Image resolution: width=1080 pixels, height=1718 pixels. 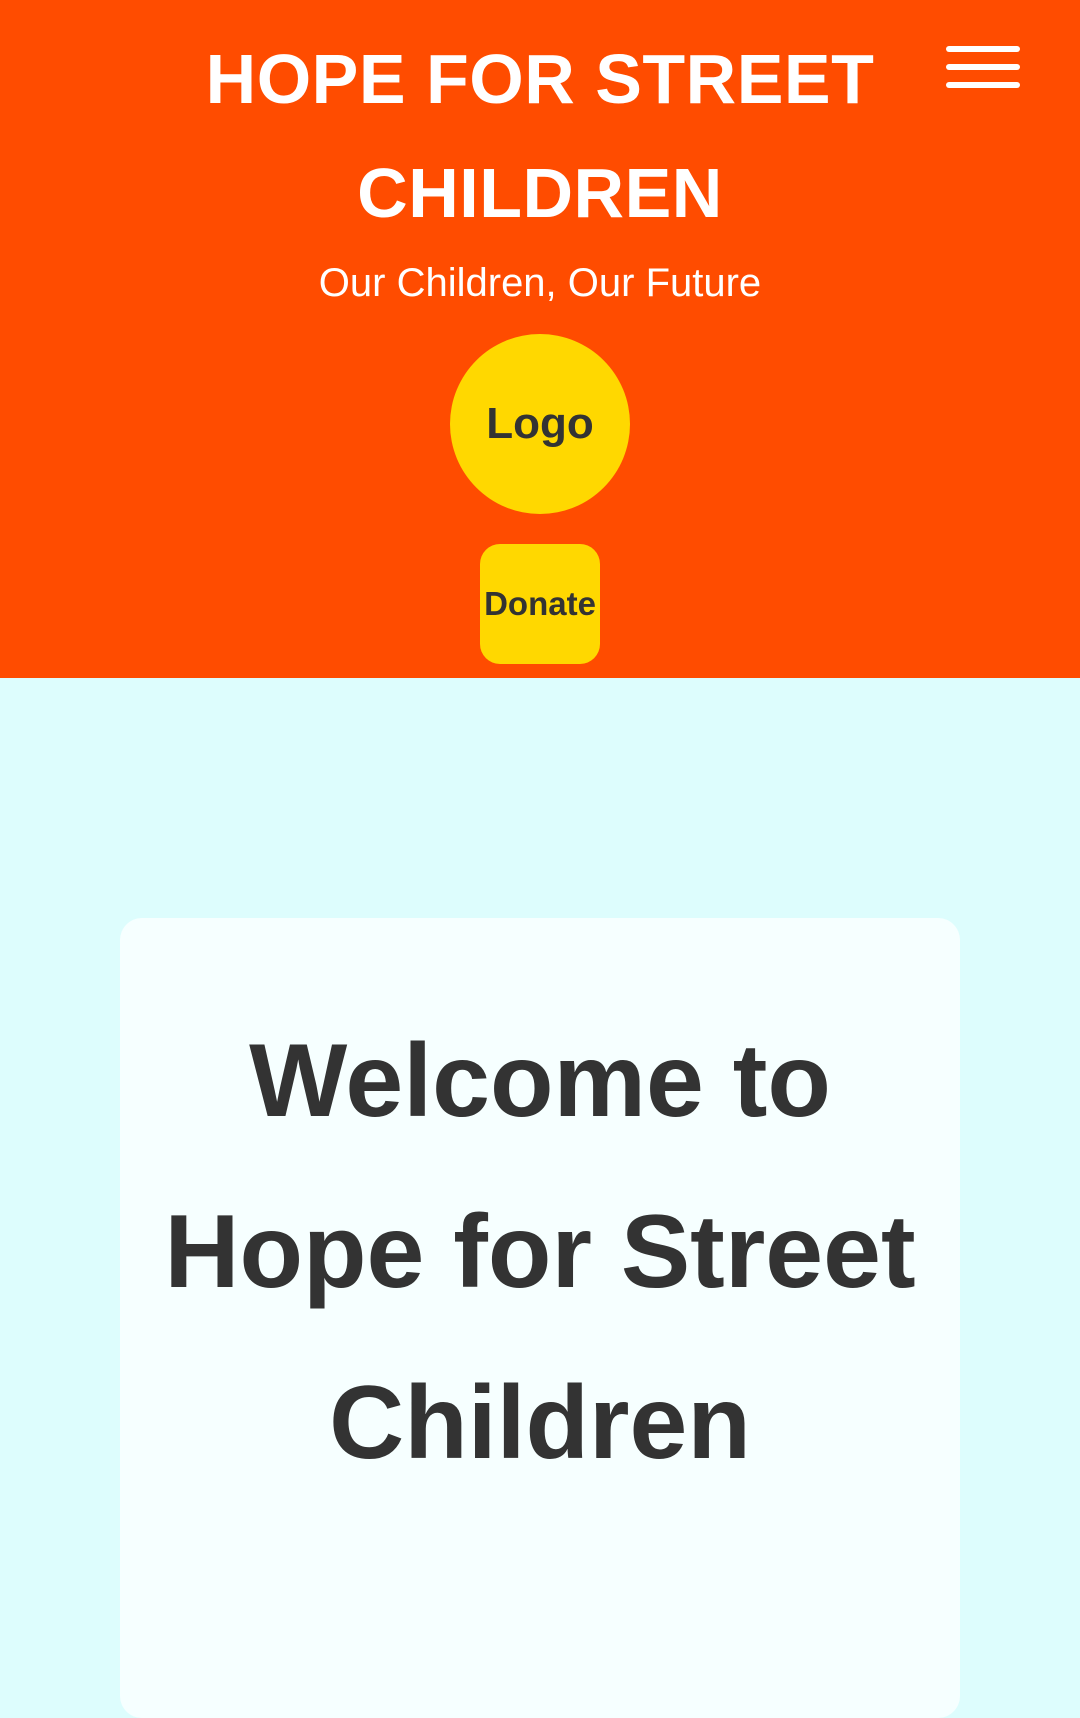 I want to click on tagline: Our Children, Our Future, so click(x=540, y=283).